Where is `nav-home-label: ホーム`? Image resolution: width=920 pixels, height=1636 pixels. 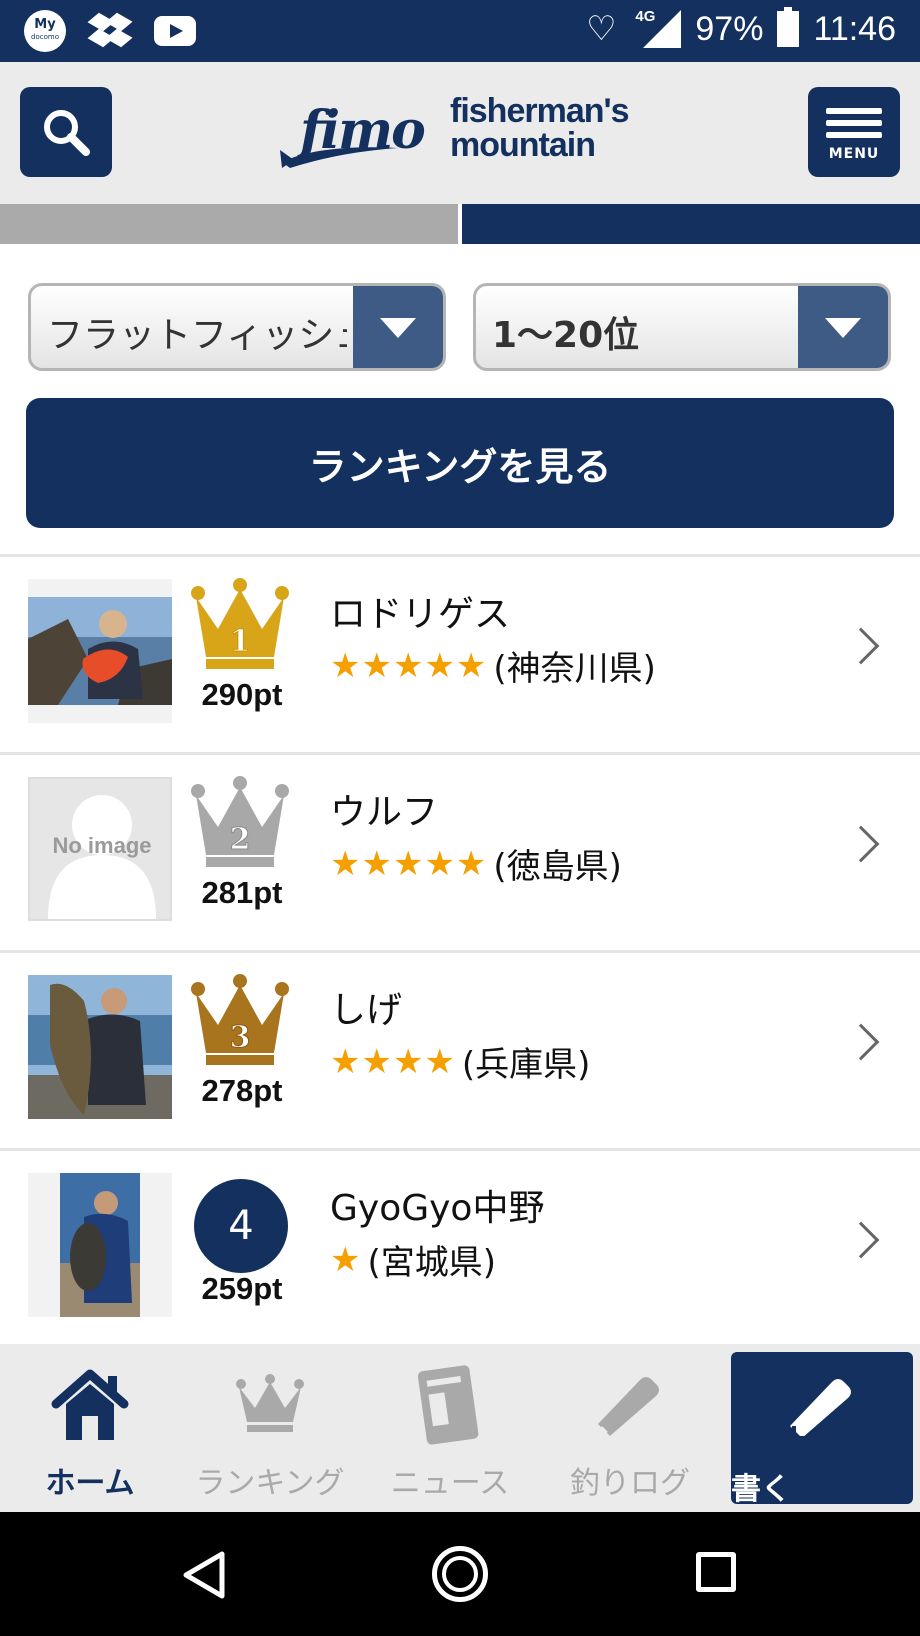 nav-home-label: ホーム is located at coordinates (90, 1483).